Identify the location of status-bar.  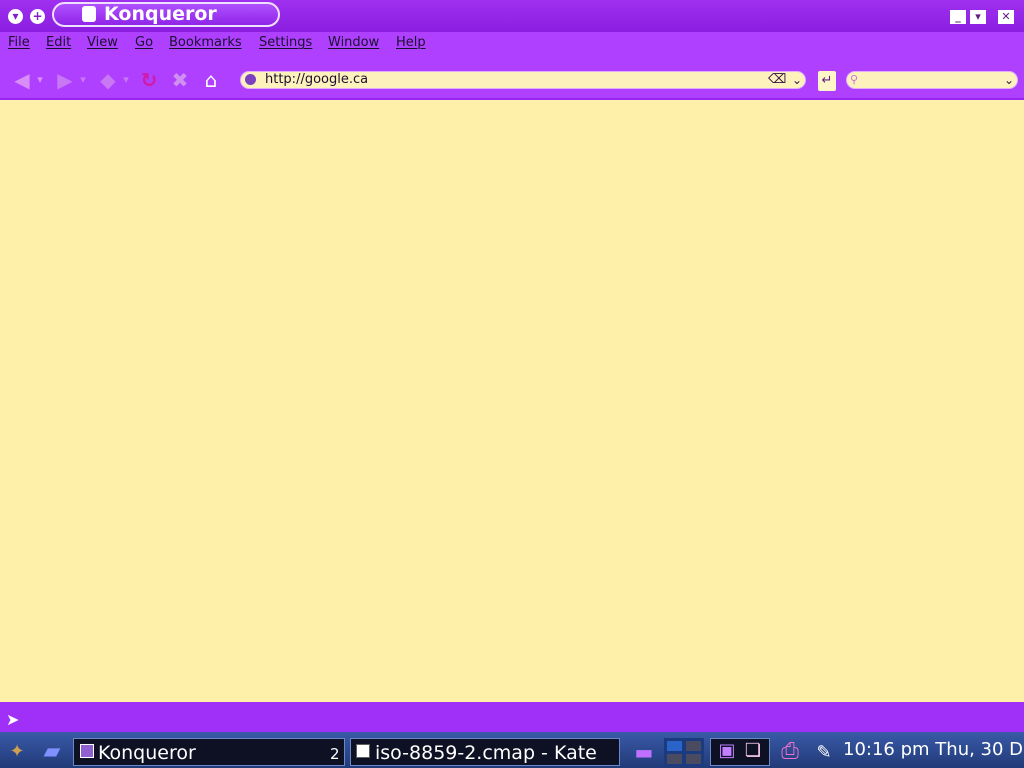
(512, 717).